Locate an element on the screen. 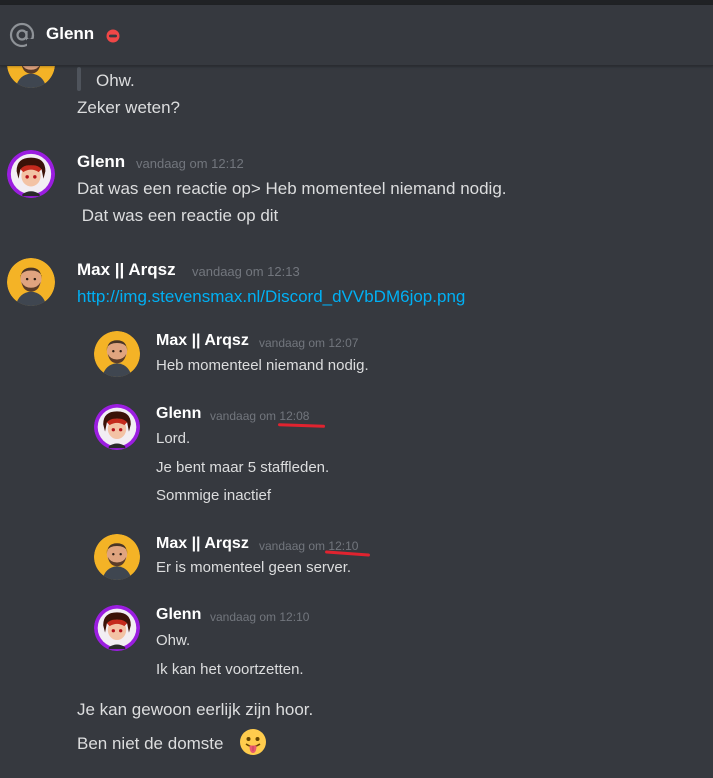  message-text: Zeker weten? is located at coordinates (128, 107).